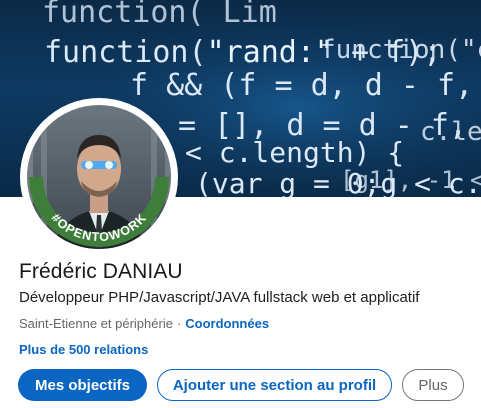 The image size is (481, 408). I want to click on connections-link: Plus de 500 relations, so click(83, 349).